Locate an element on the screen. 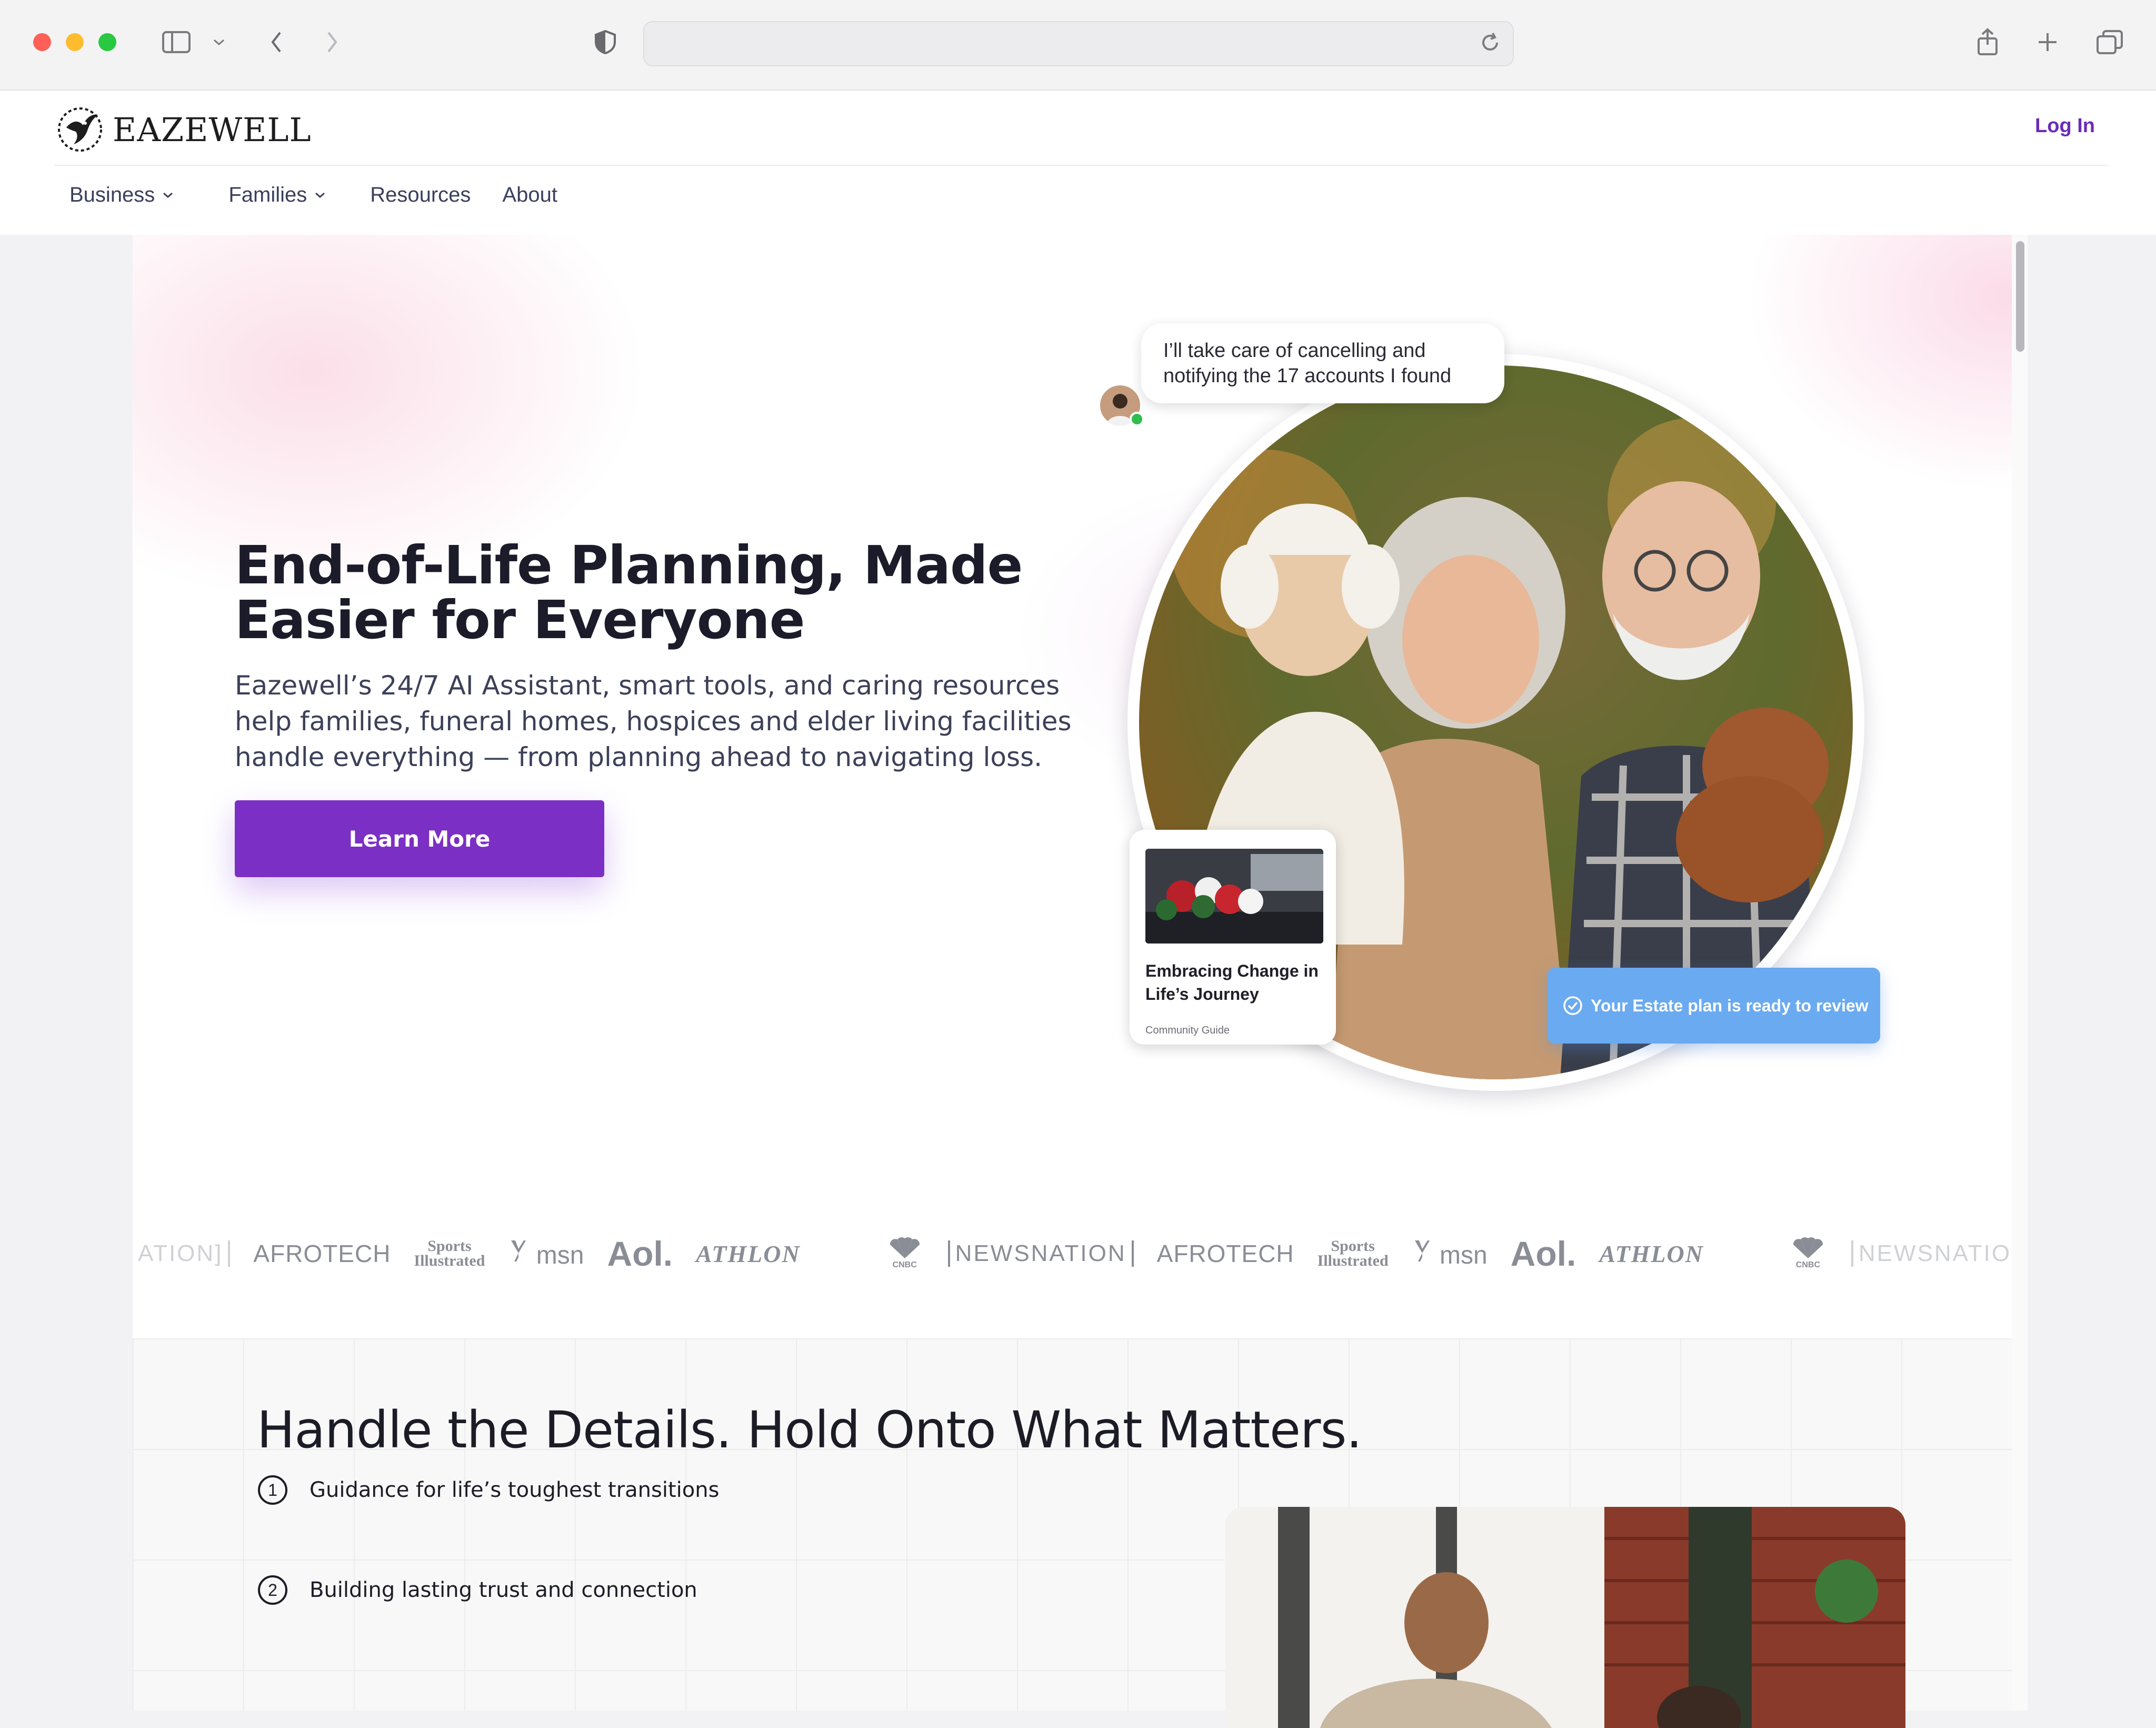 The image size is (2156, 1728). header-divider is located at coordinates (1081, 165).